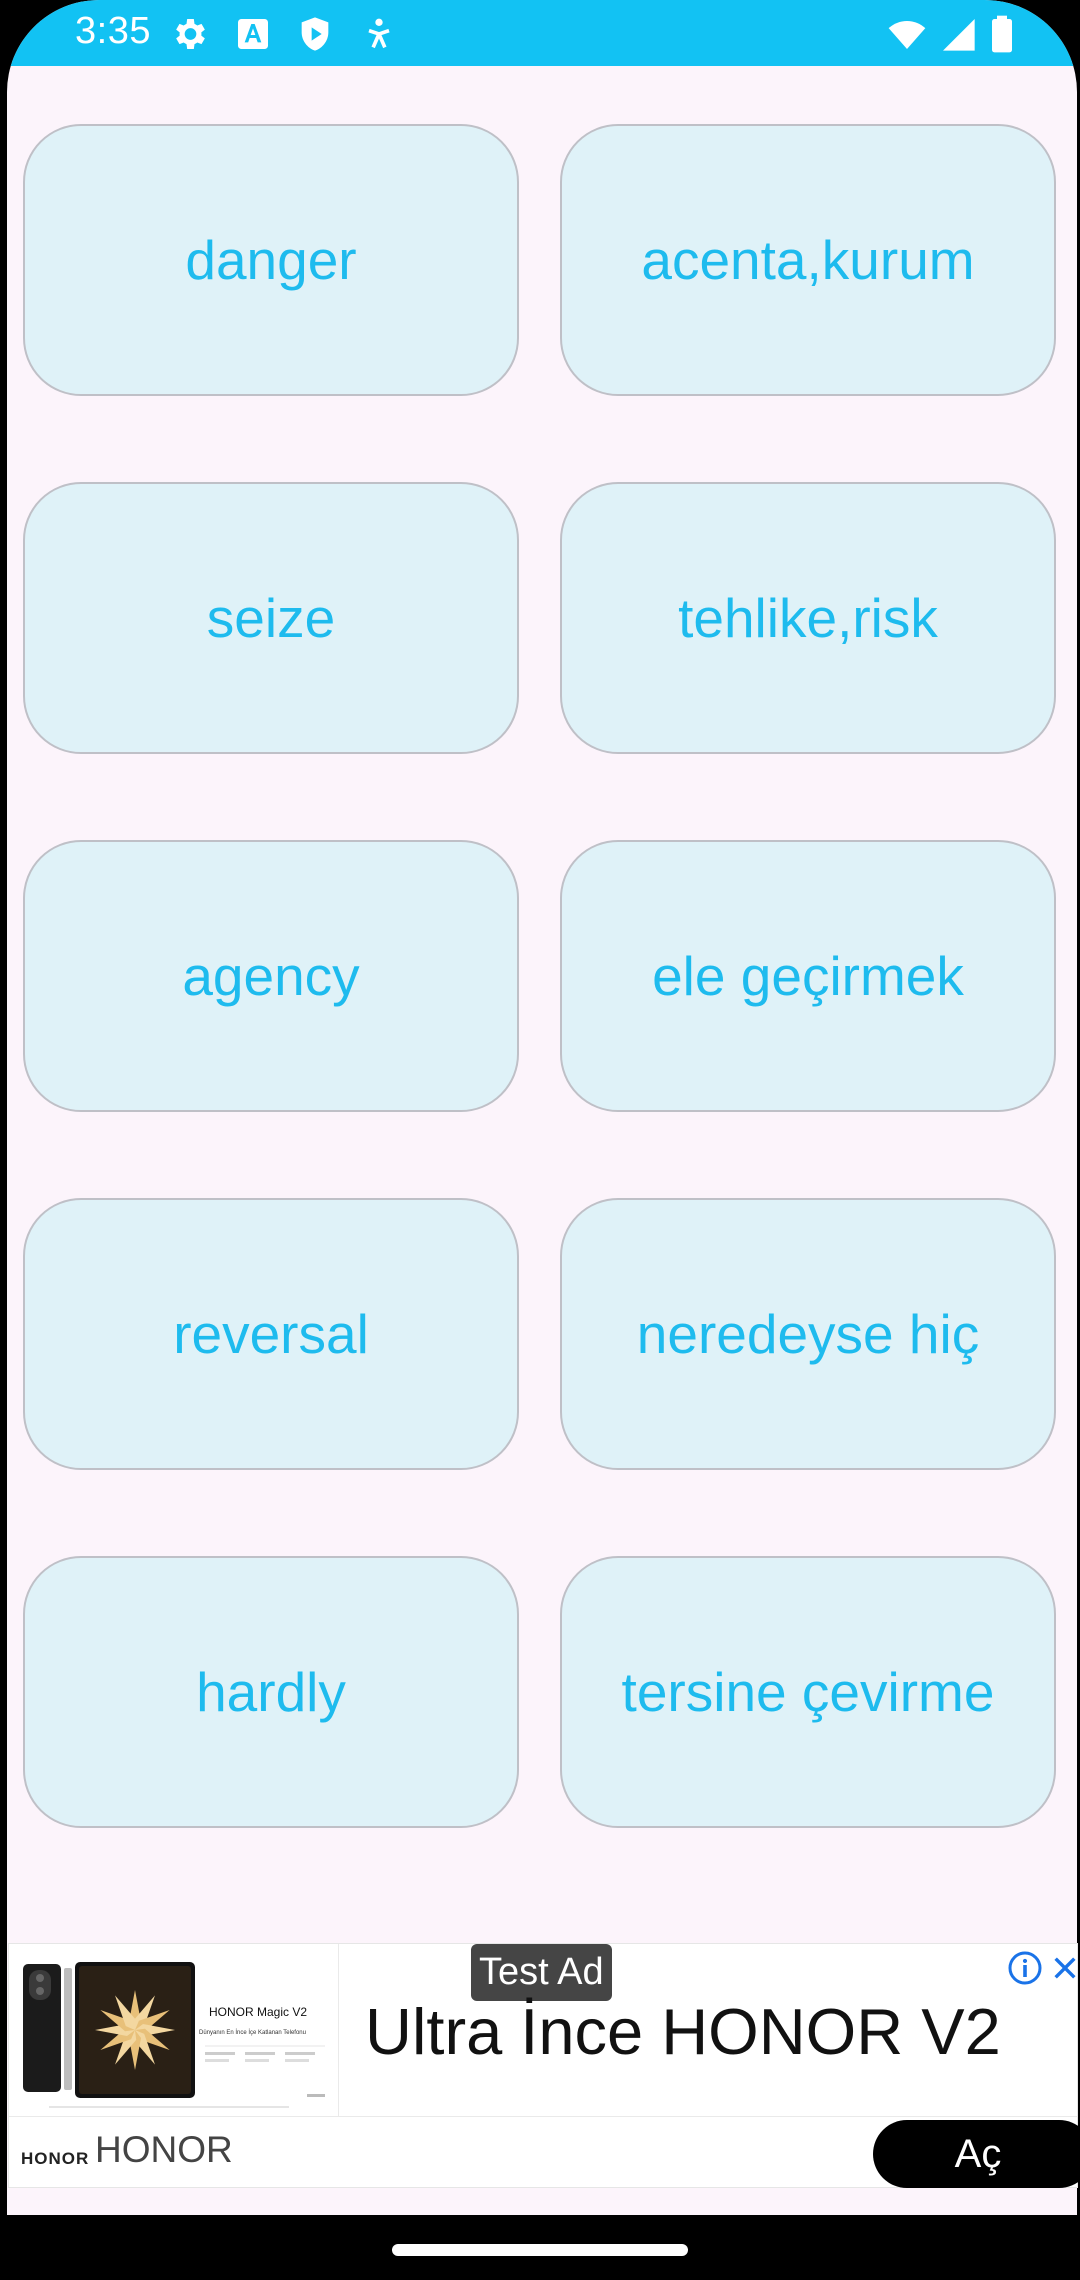 Image resolution: width=1080 pixels, height=2280 pixels. I want to click on word-card-label: acenta,kurum, so click(808, 260).